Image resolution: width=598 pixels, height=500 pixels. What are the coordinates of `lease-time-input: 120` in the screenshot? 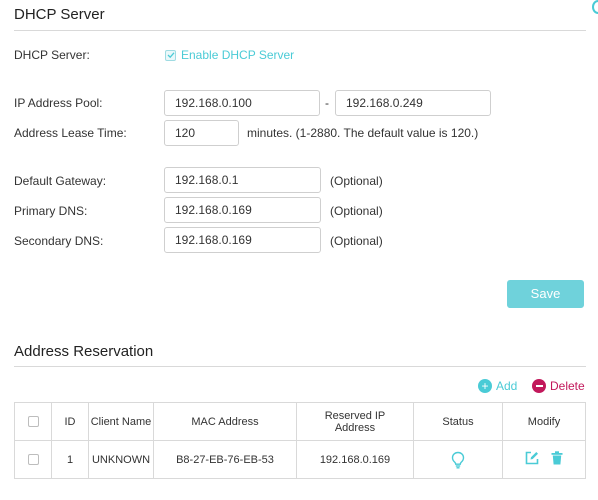 It's located at (201, 133).